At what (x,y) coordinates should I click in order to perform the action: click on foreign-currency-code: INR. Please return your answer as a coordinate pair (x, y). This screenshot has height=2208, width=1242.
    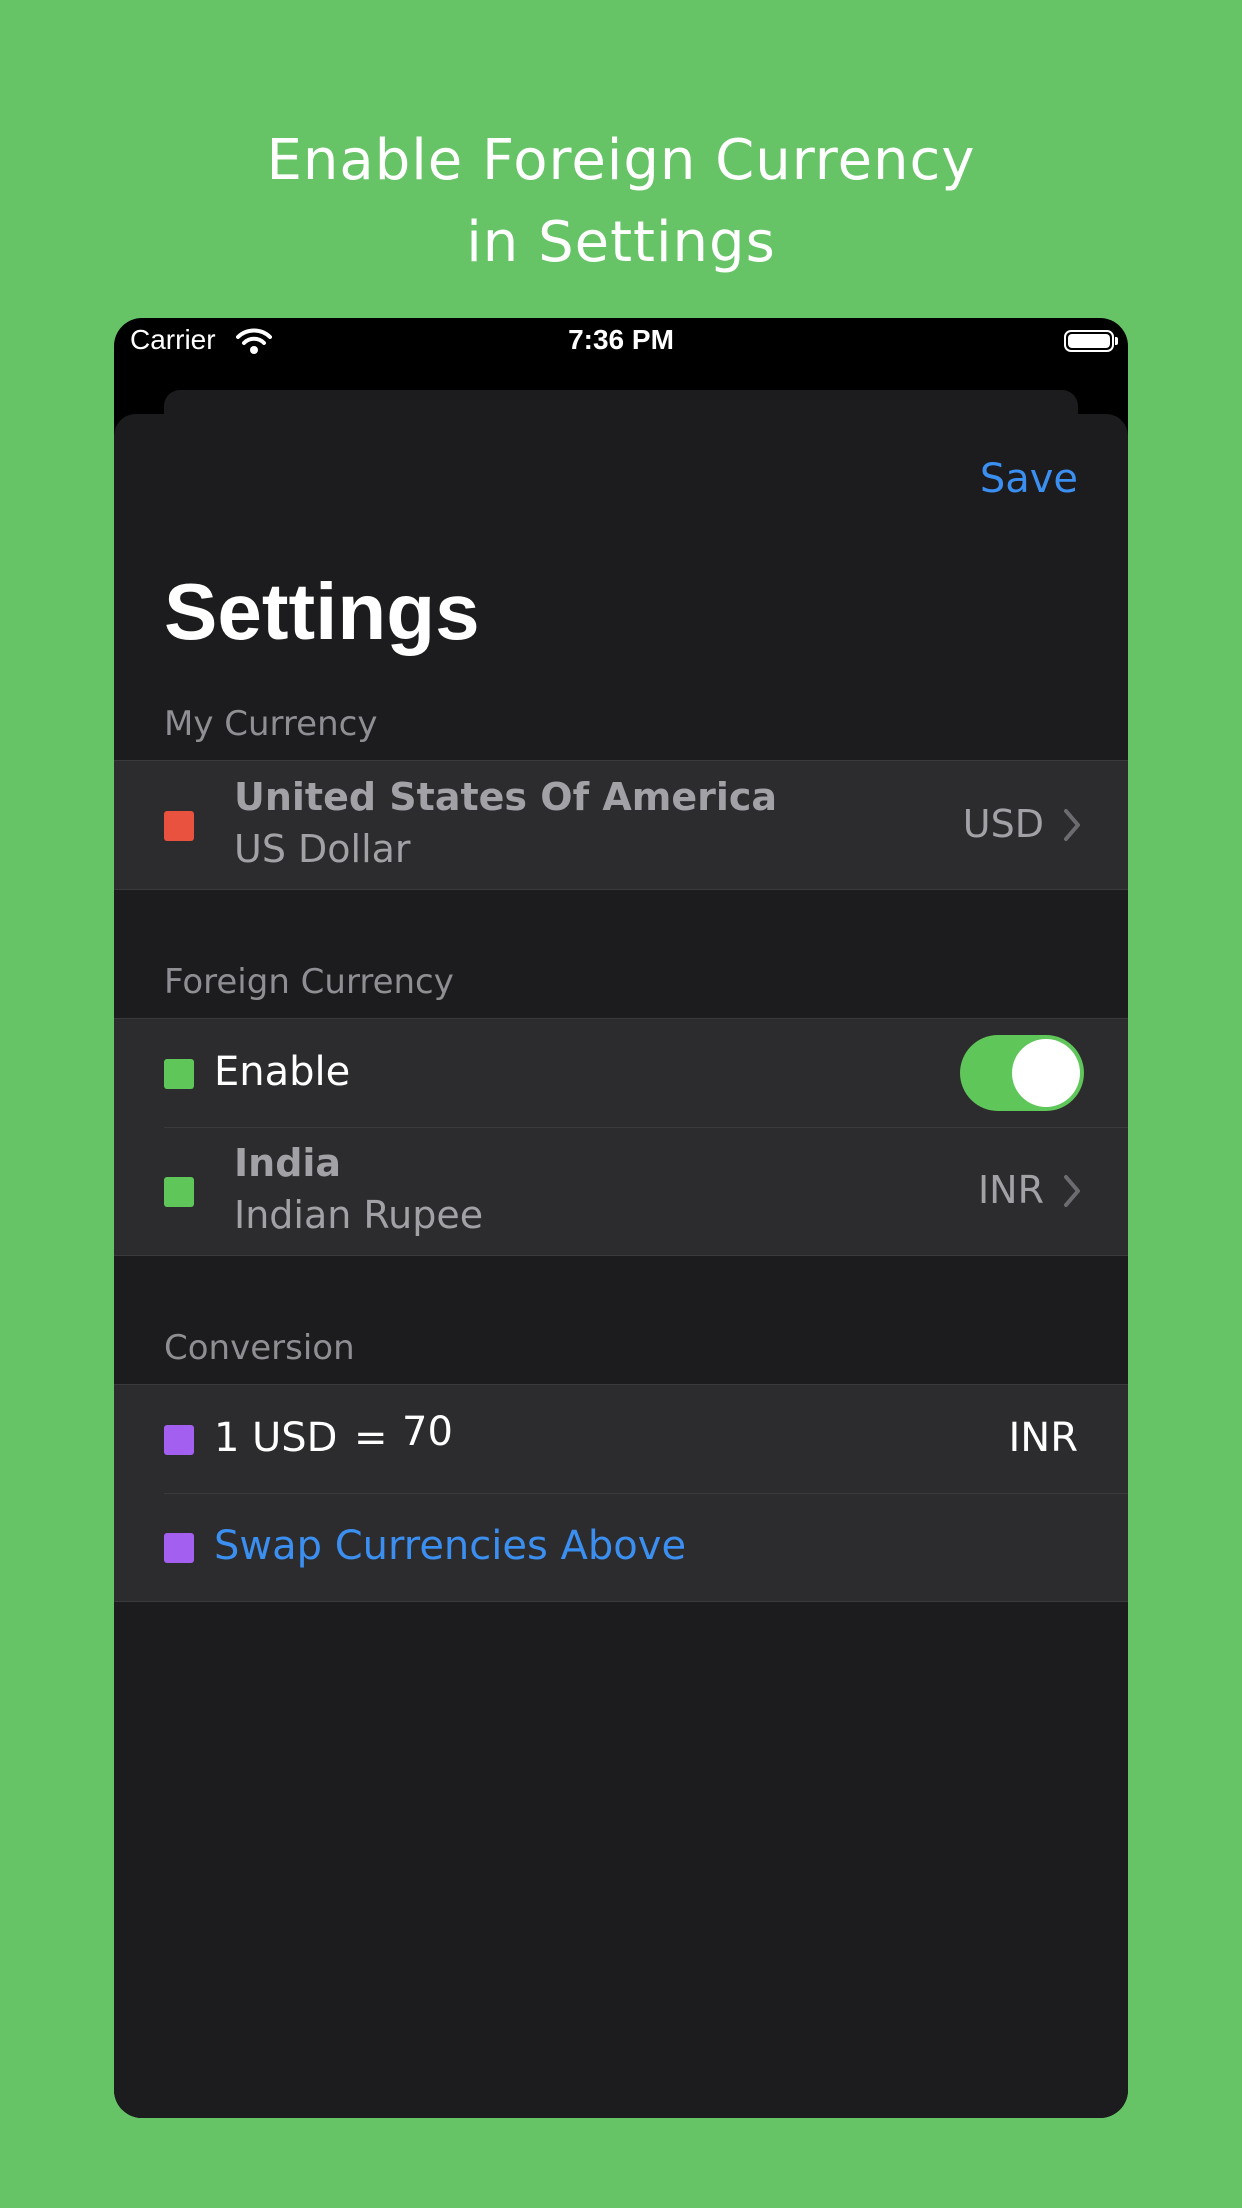
    Looking at the image, I should click on (1010, 1190).